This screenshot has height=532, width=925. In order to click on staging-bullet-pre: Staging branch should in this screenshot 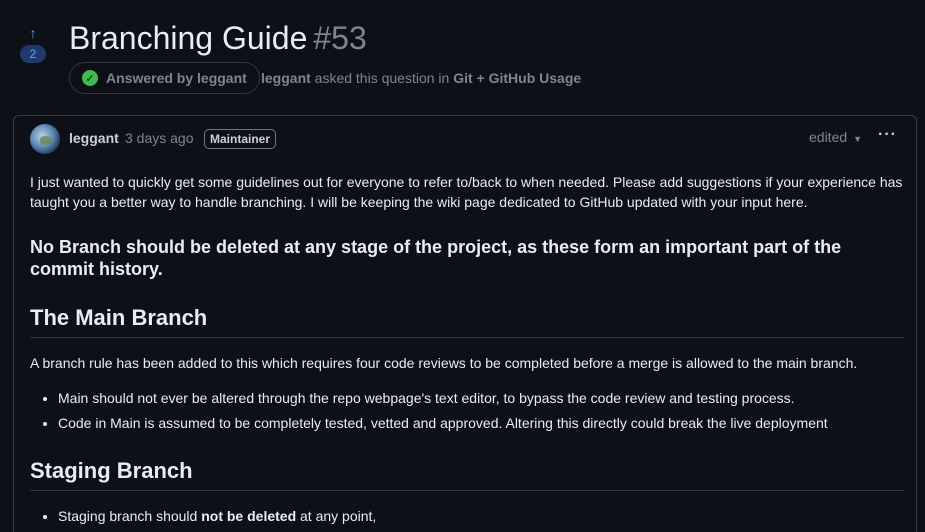, I will do `click(128, 516)`.